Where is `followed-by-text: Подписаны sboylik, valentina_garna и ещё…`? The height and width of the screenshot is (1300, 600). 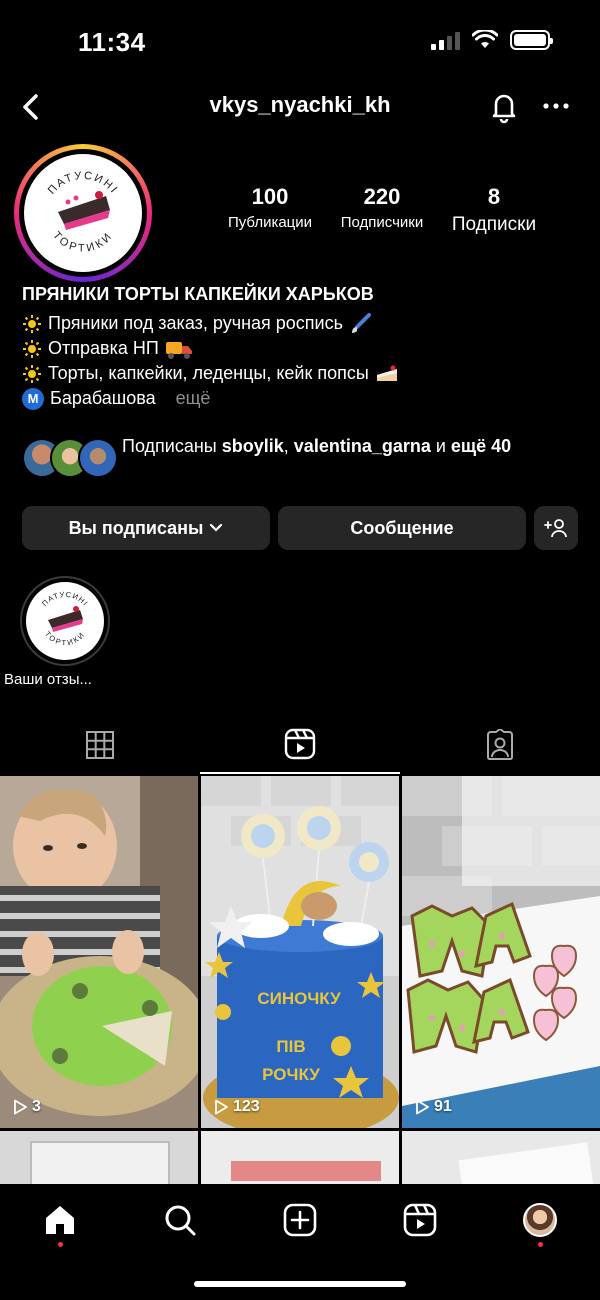 followed-by-text: Подписаны sboylik, valentina_garna и ещё… is located at coordinates (317, 446).